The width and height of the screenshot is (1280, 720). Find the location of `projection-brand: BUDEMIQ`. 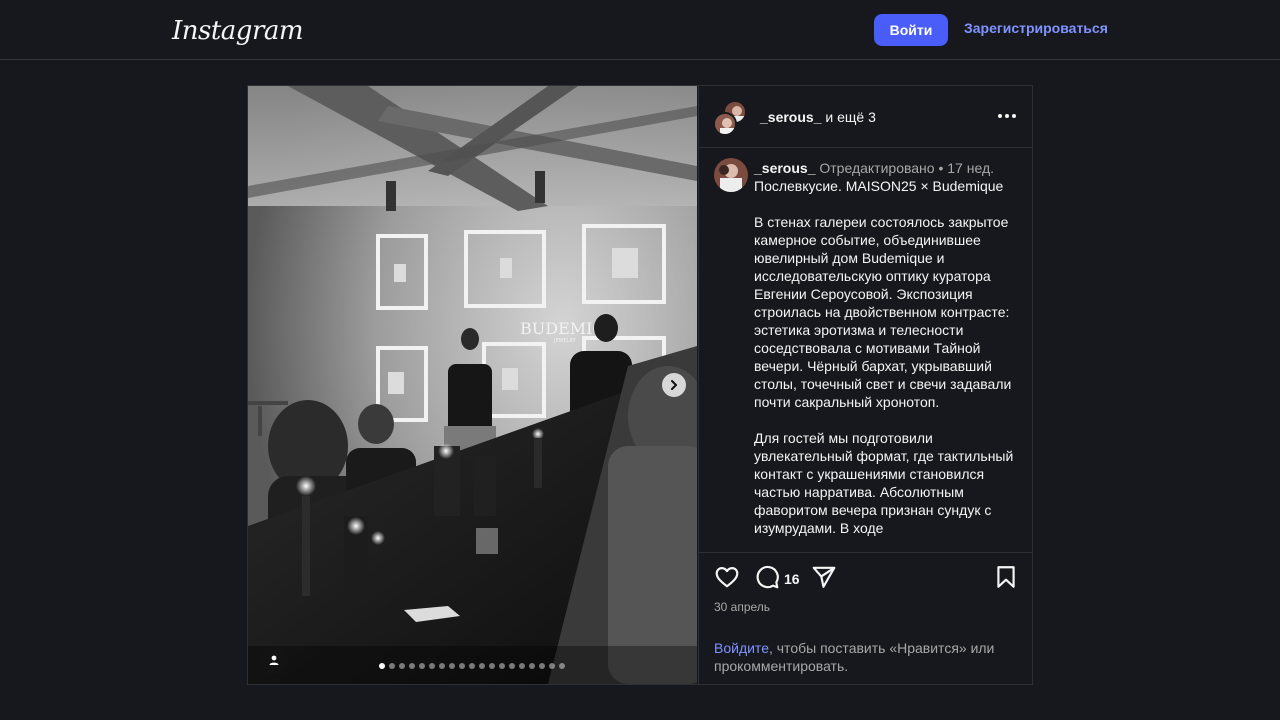

projection-brand: BUDEMIQ is located at coordinates (563, 328).